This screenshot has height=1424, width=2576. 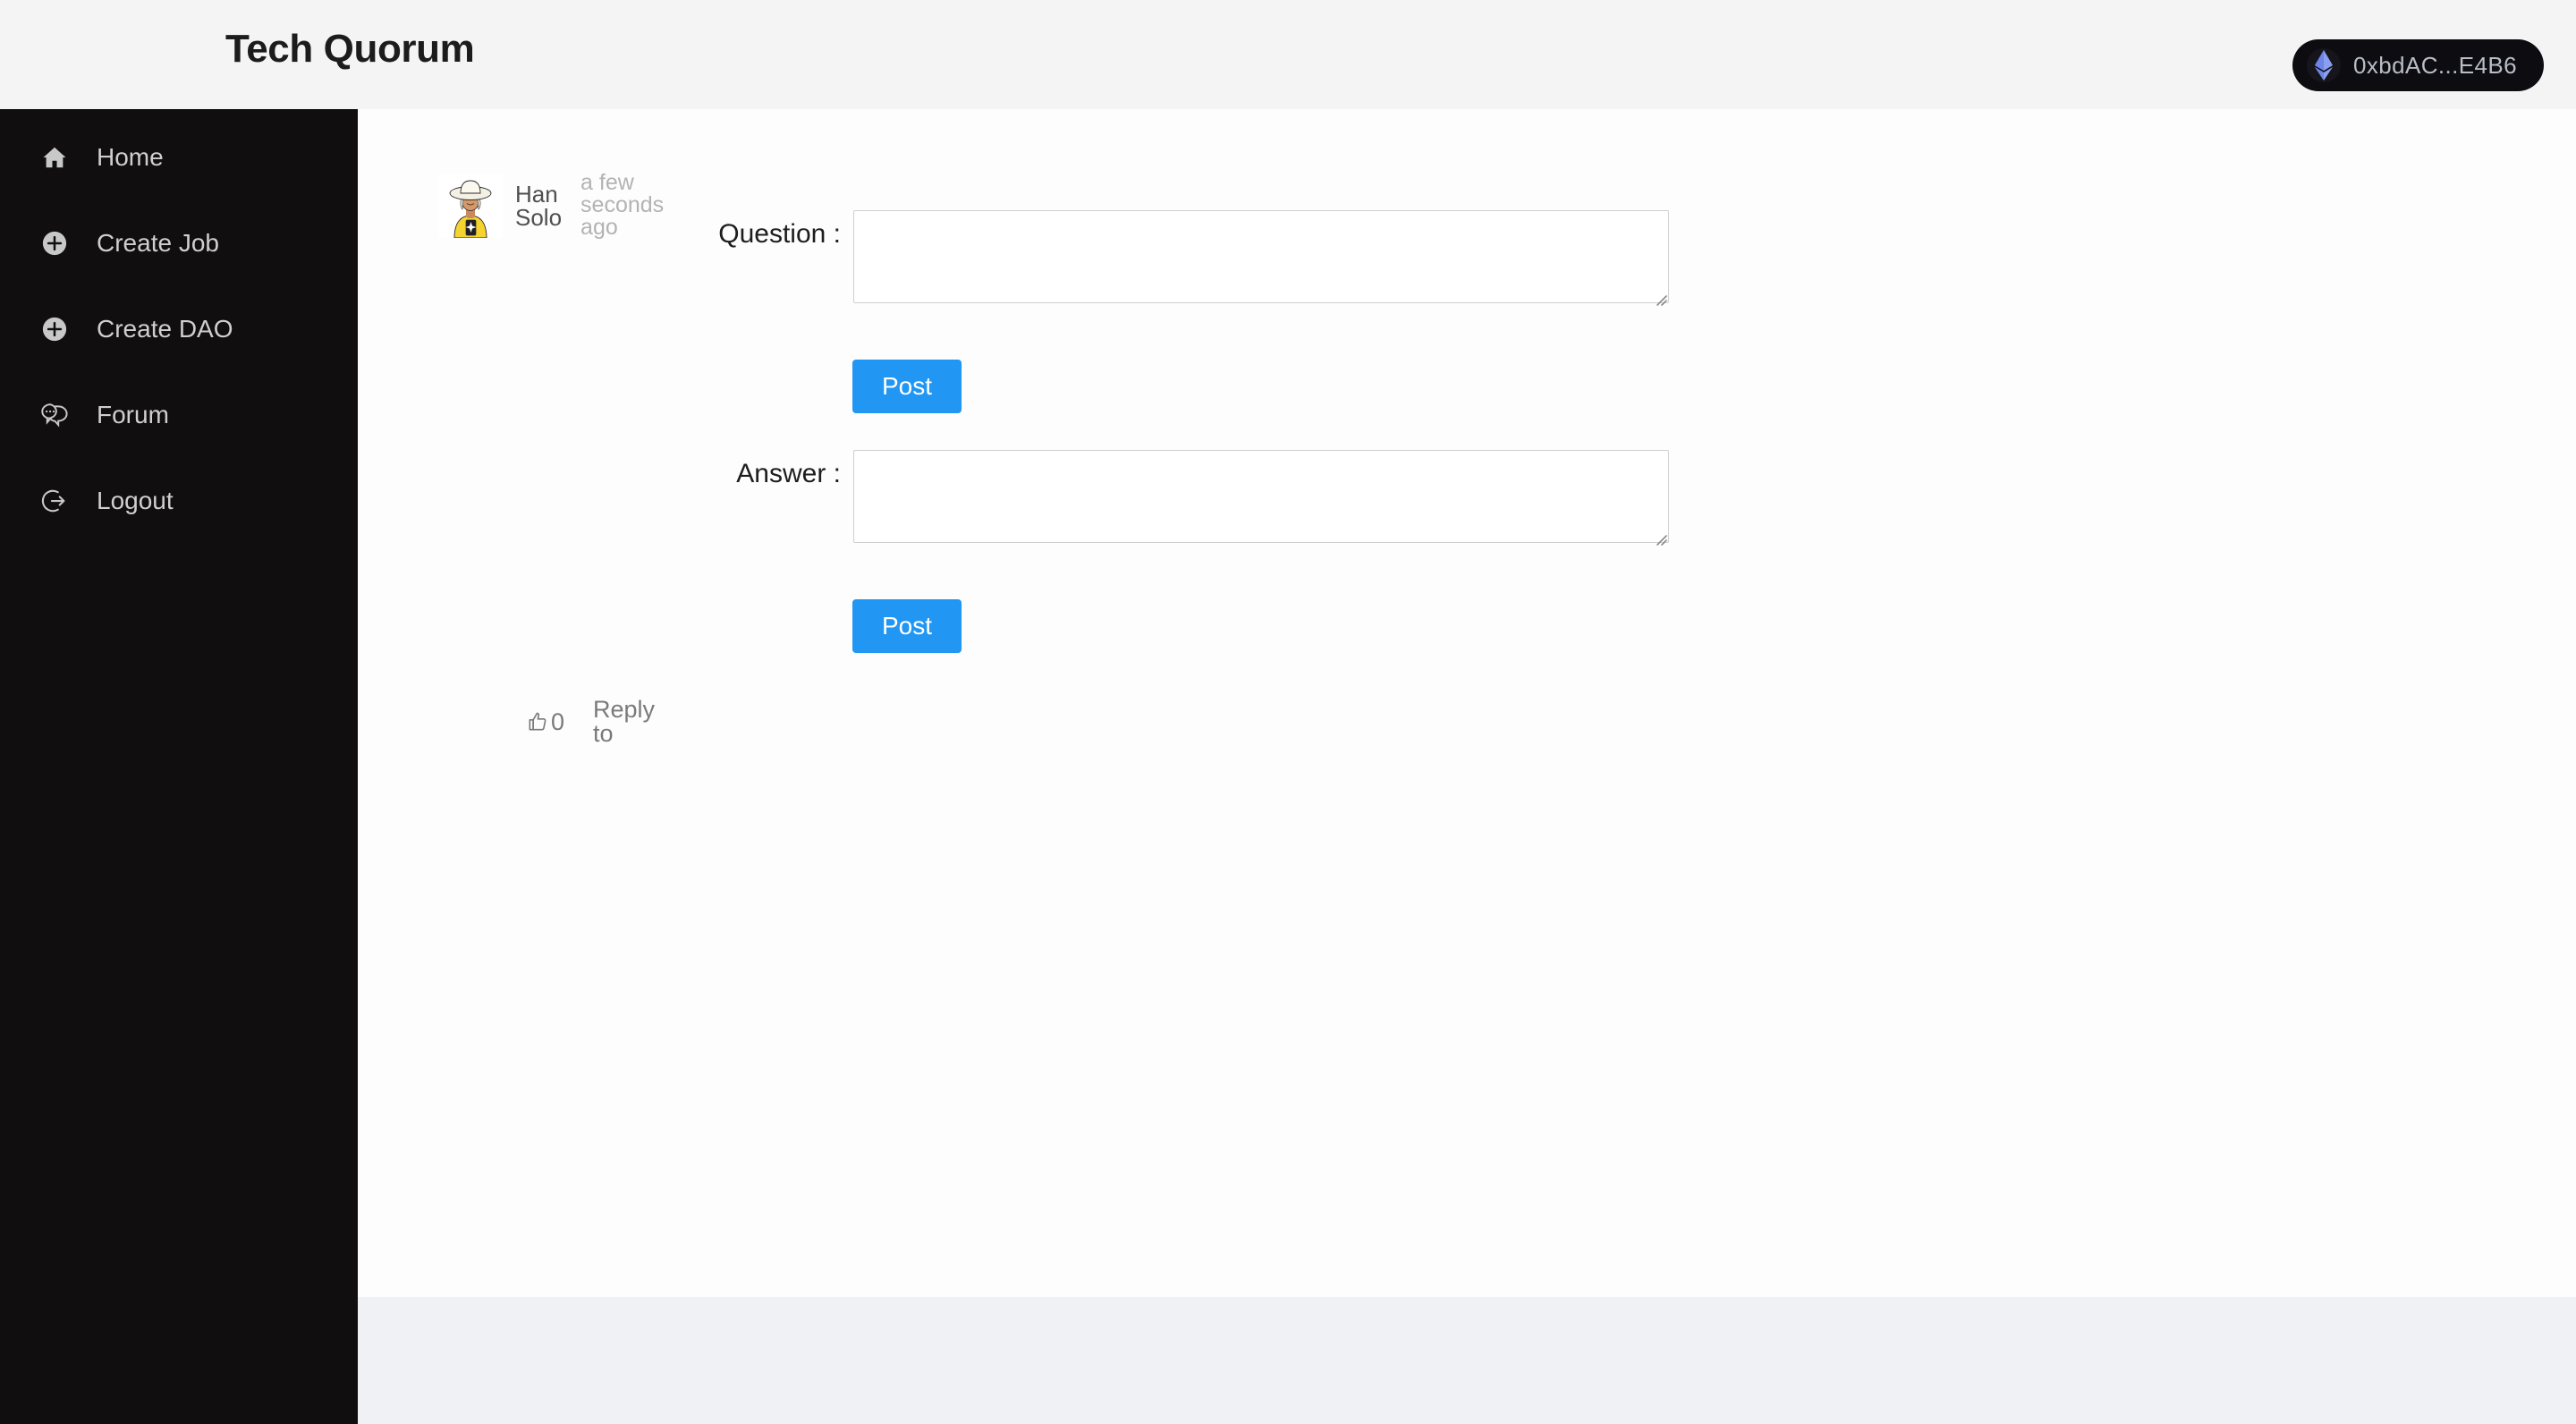 I want to click on question-field-row: Question :, so click(x=1141, y=259).